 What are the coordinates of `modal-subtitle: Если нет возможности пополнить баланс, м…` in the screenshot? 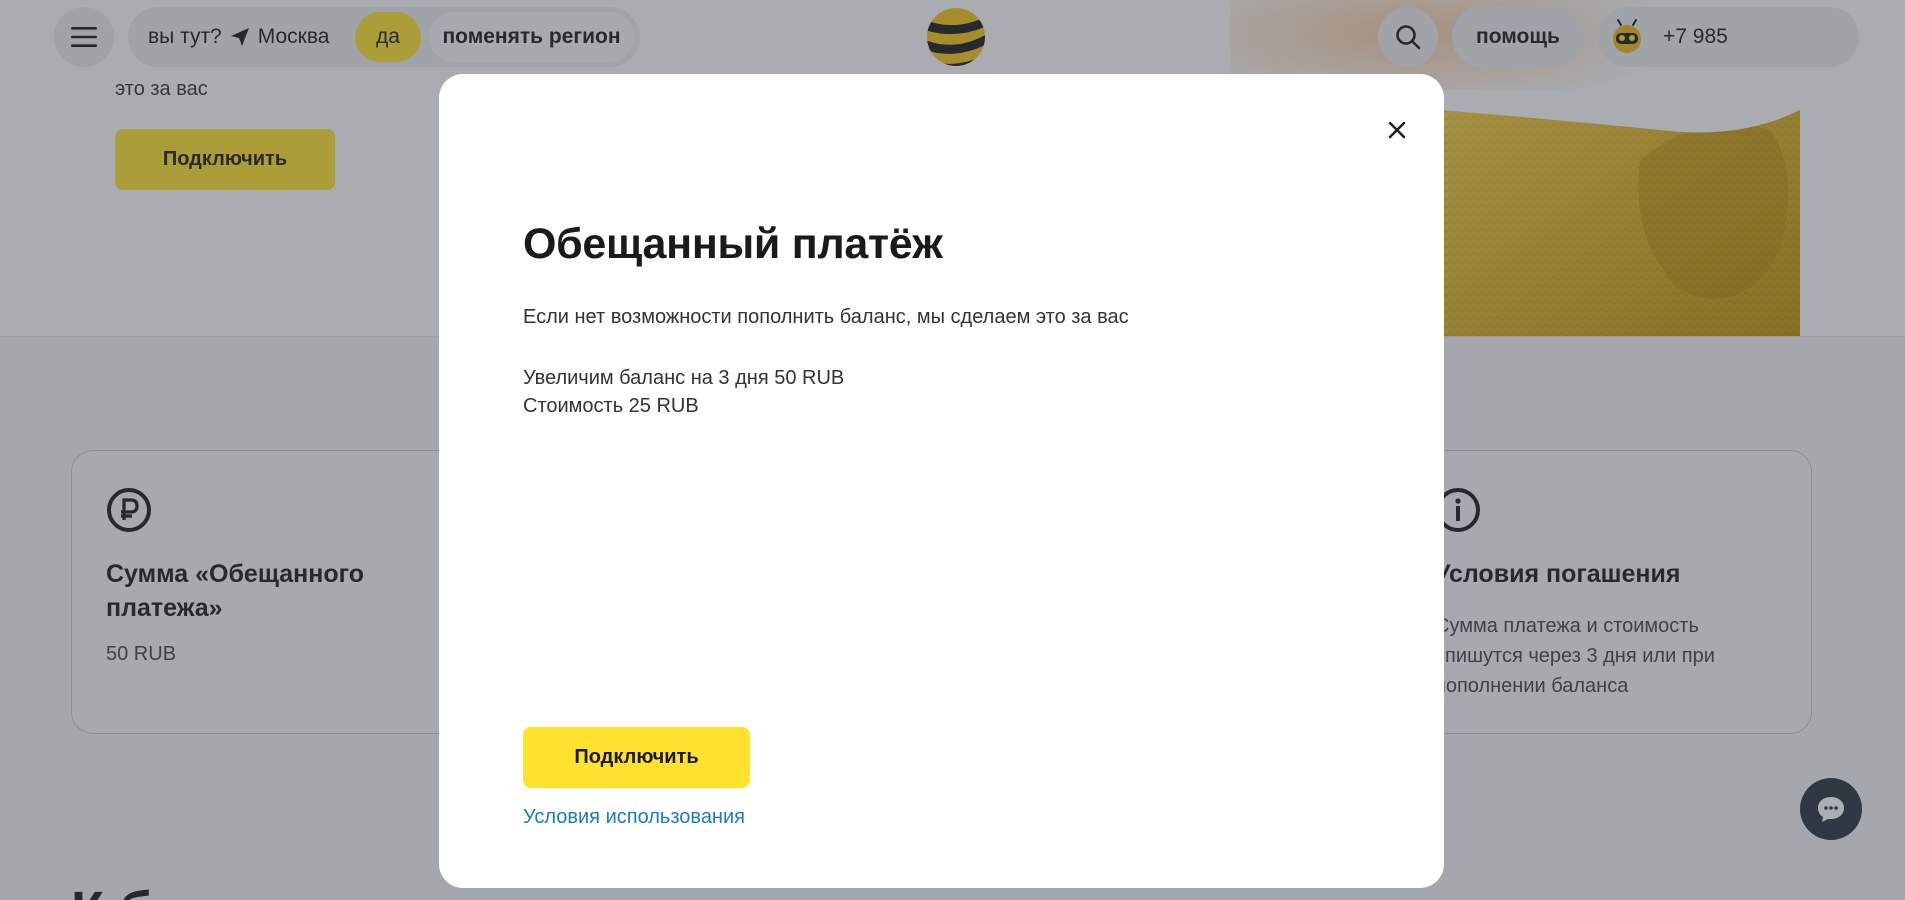 It's located at (826, 317).